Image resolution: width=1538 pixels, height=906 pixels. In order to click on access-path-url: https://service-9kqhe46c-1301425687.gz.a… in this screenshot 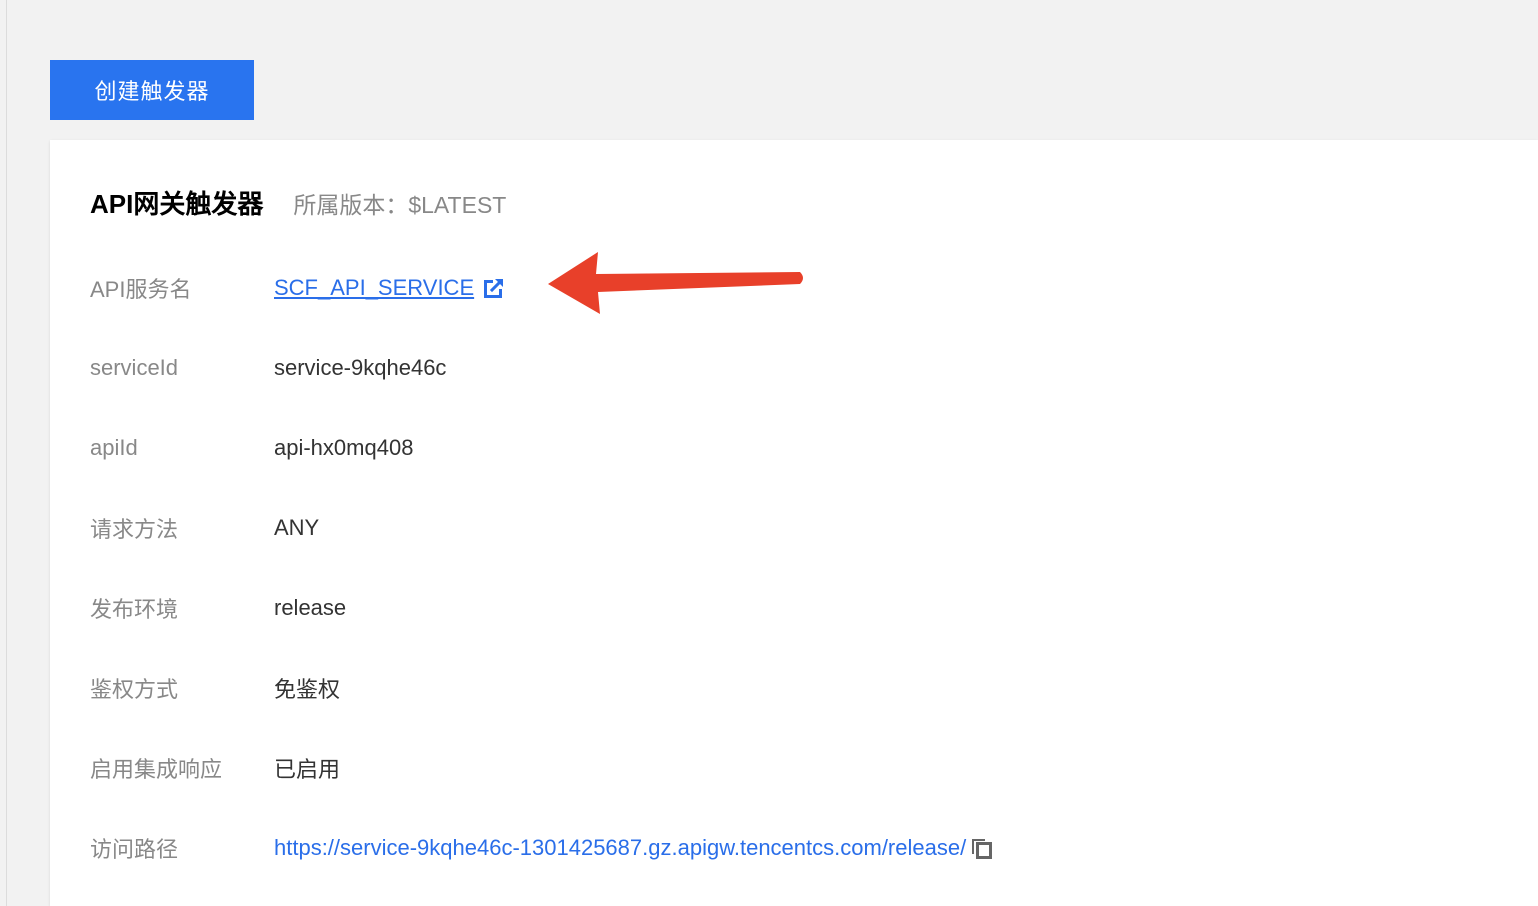, I will do `click(620, 848)`.